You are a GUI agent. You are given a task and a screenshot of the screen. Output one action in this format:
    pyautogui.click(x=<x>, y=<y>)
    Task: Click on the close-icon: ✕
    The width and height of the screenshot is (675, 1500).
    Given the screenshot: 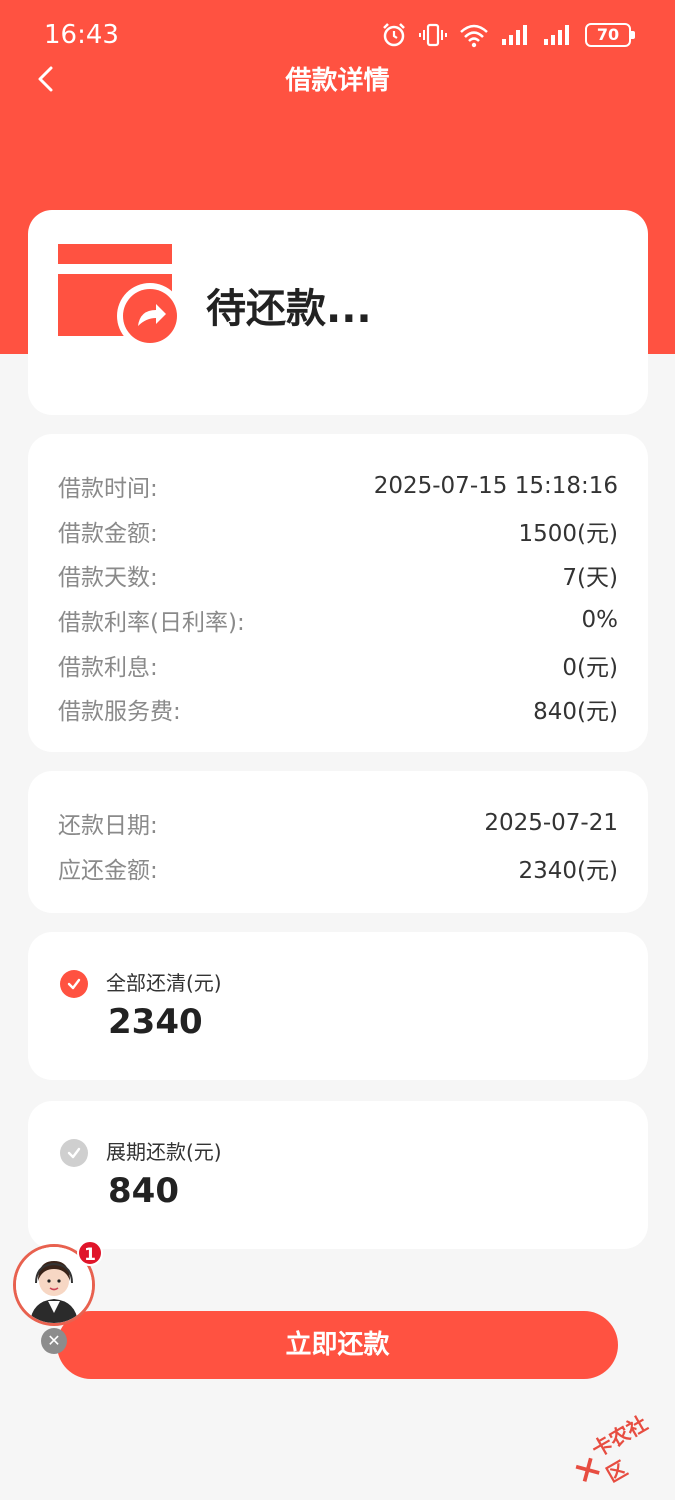 What is the action you would take?
    pyautogui.click(x=54, y=1341)
    